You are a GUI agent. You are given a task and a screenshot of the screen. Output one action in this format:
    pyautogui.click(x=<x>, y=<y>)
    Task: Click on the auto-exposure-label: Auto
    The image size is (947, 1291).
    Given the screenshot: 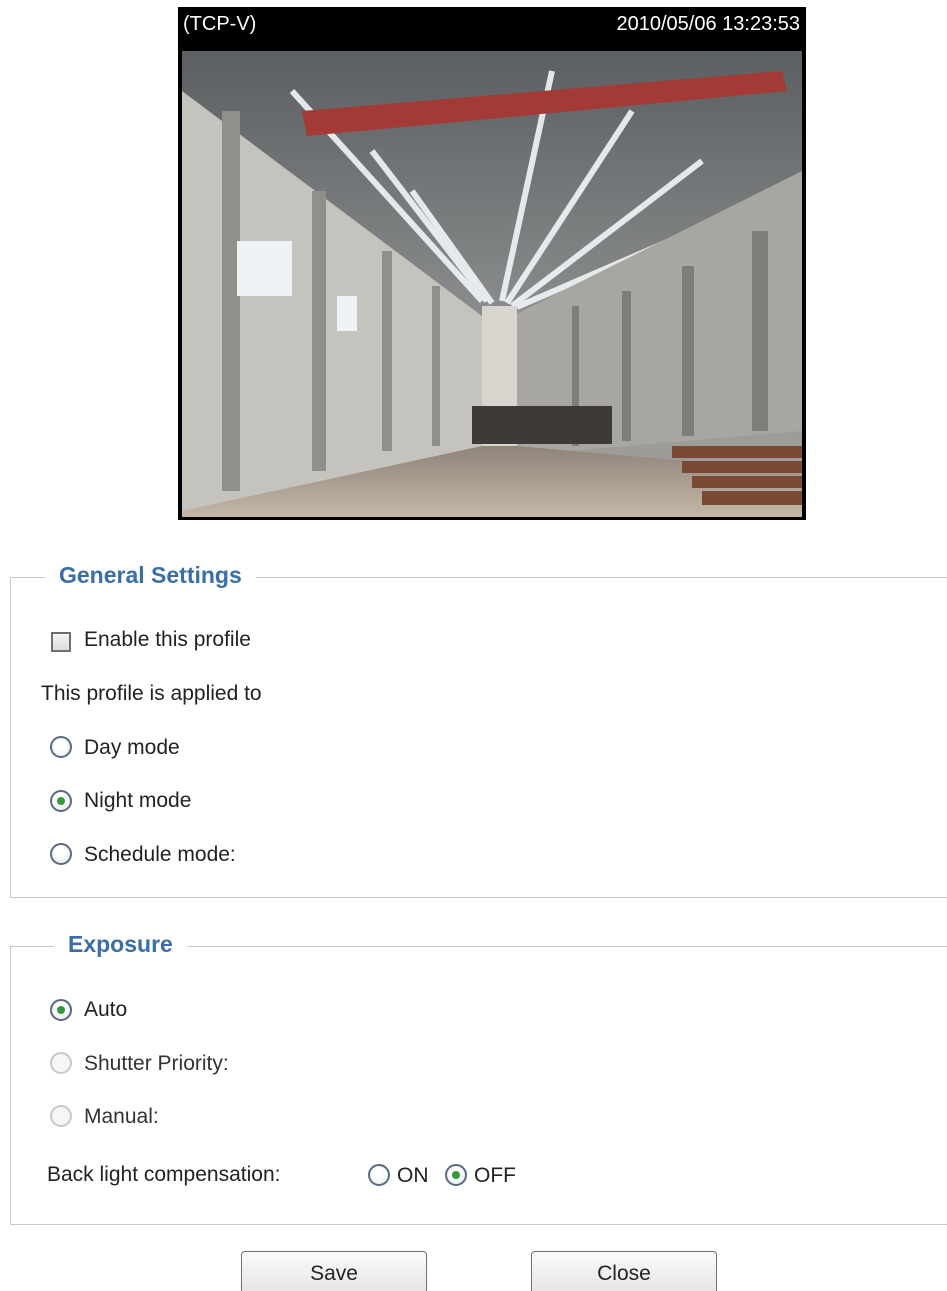 What is the action you would take?
    pyautogui.click(x=106, y=1009)
    